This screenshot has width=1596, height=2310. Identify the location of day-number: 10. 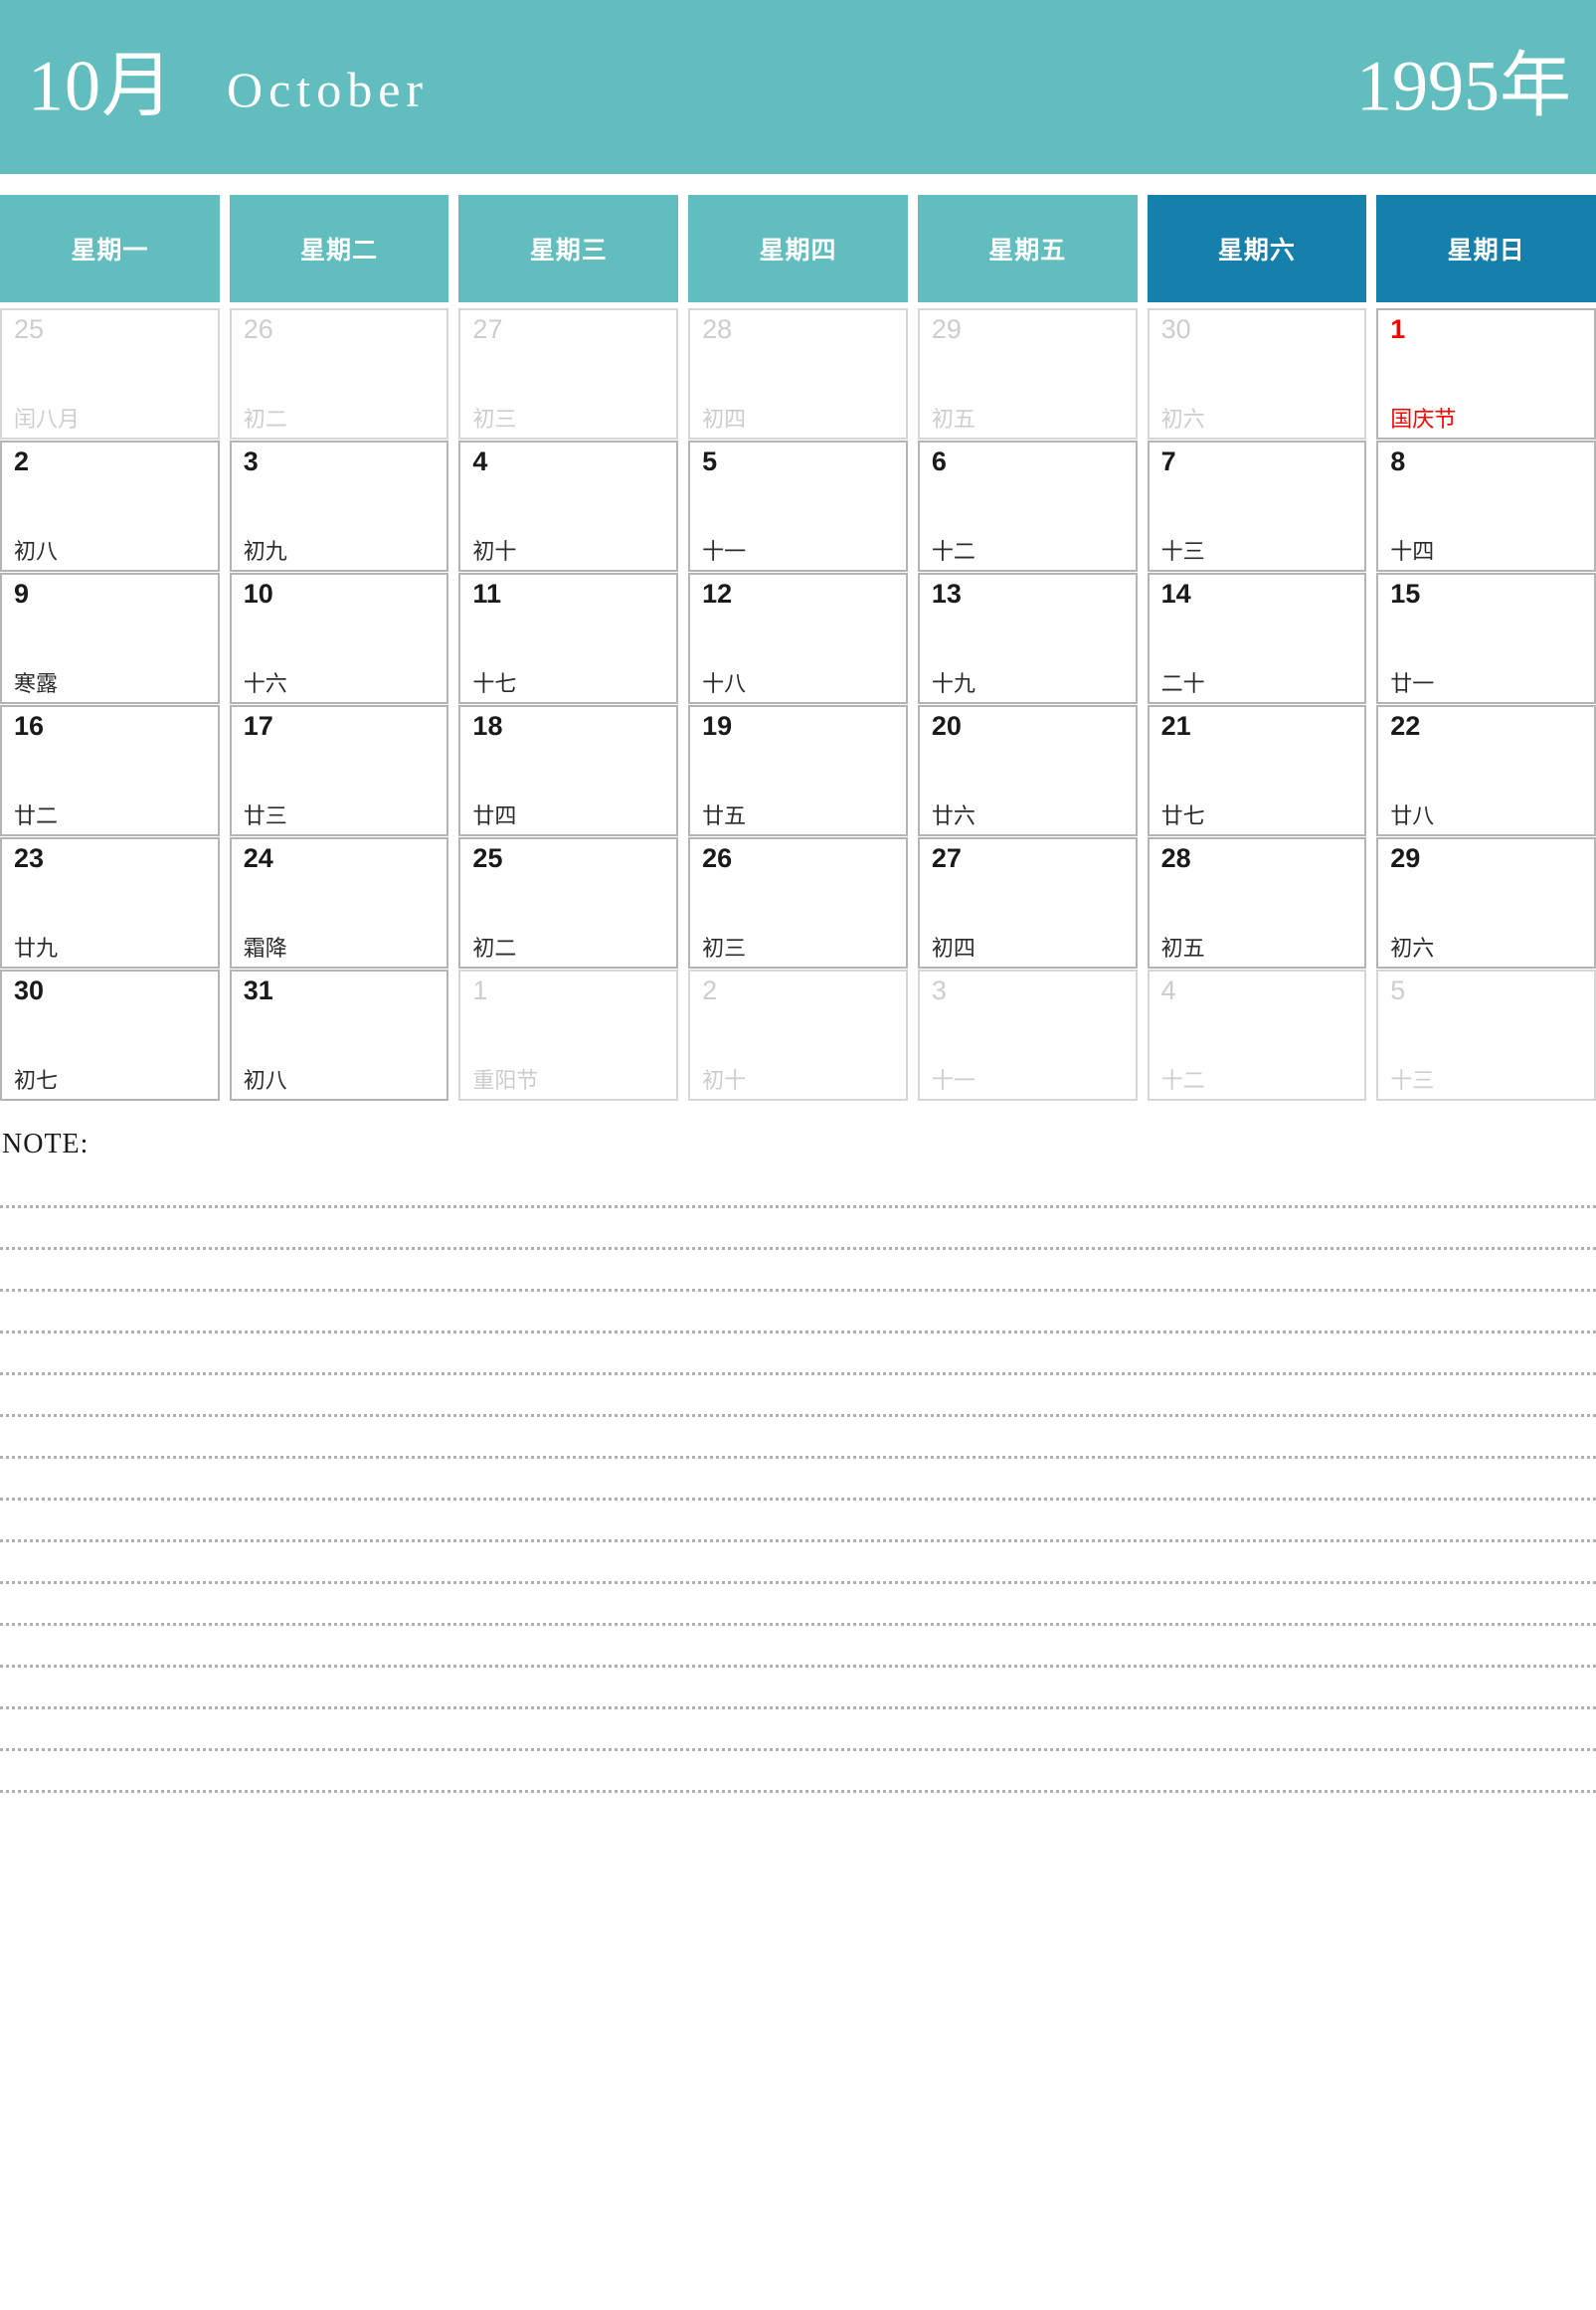
(258, 594).